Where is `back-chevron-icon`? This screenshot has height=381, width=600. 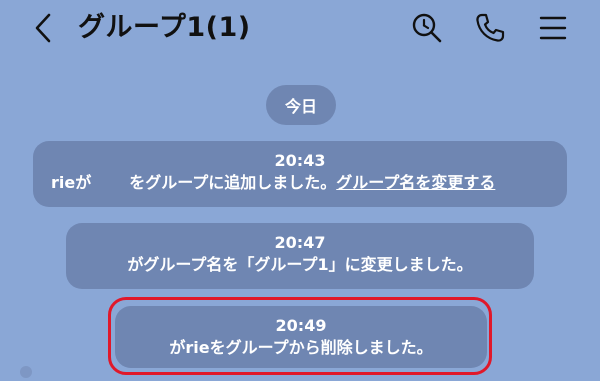 back-chevron-icon is located at coordinates (43, 28).